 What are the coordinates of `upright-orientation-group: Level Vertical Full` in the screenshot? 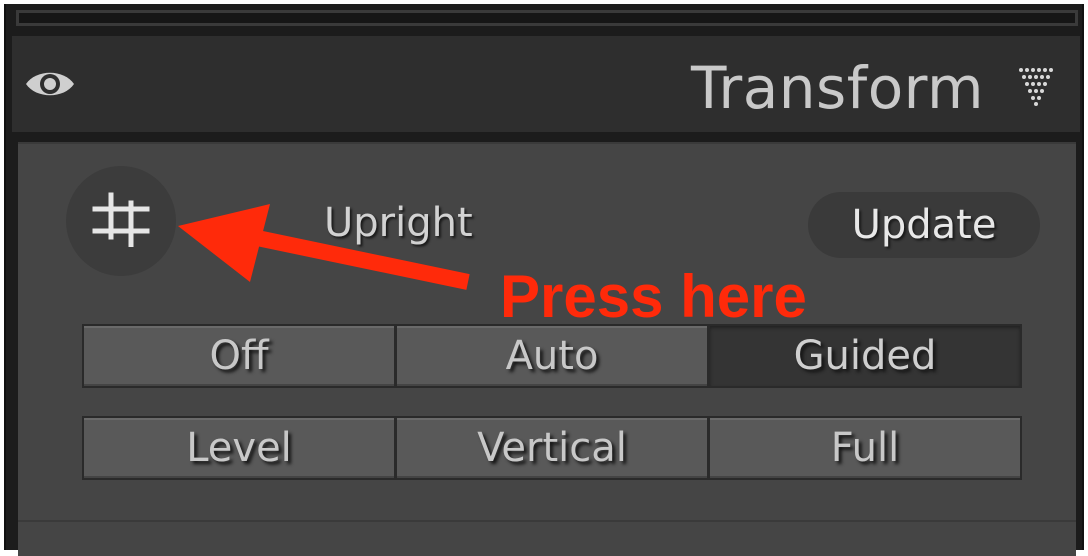 It's located at (552, 448).